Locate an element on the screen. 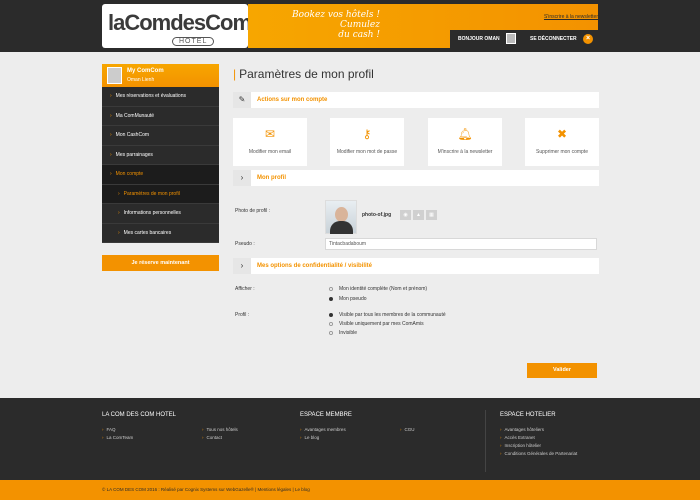 The width and height of the screenshot is (700, 500). photo-label: Photo de profil : is located at coordinates (253, 211).